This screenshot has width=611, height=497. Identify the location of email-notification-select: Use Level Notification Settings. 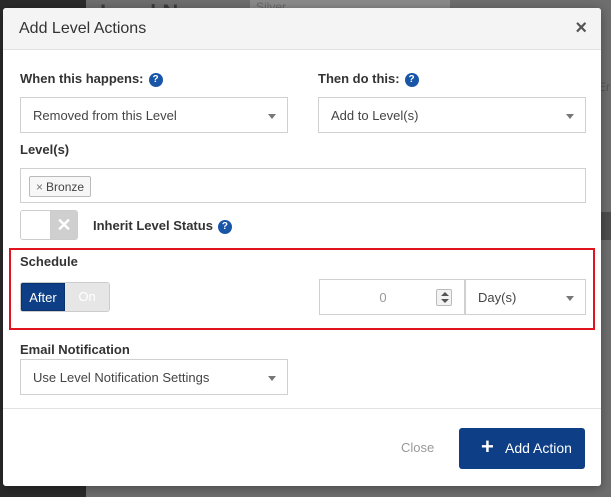
(154, 377).